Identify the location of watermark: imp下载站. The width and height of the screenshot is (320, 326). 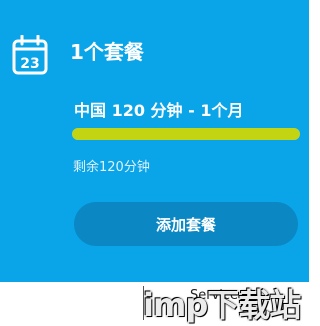
(222, 305).